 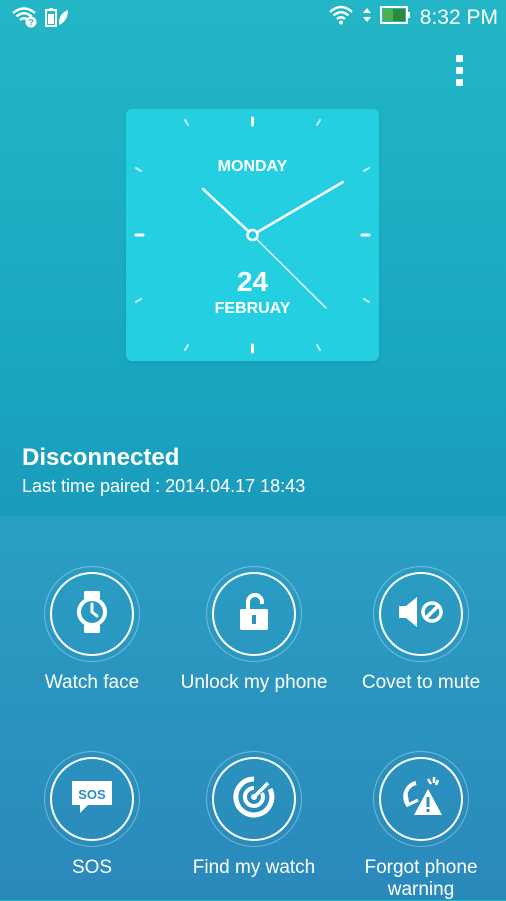 What do you see at coordinates (367, 17) in the screenshot?
I see `data-arrows-icon` at bounding box center [367, 17].